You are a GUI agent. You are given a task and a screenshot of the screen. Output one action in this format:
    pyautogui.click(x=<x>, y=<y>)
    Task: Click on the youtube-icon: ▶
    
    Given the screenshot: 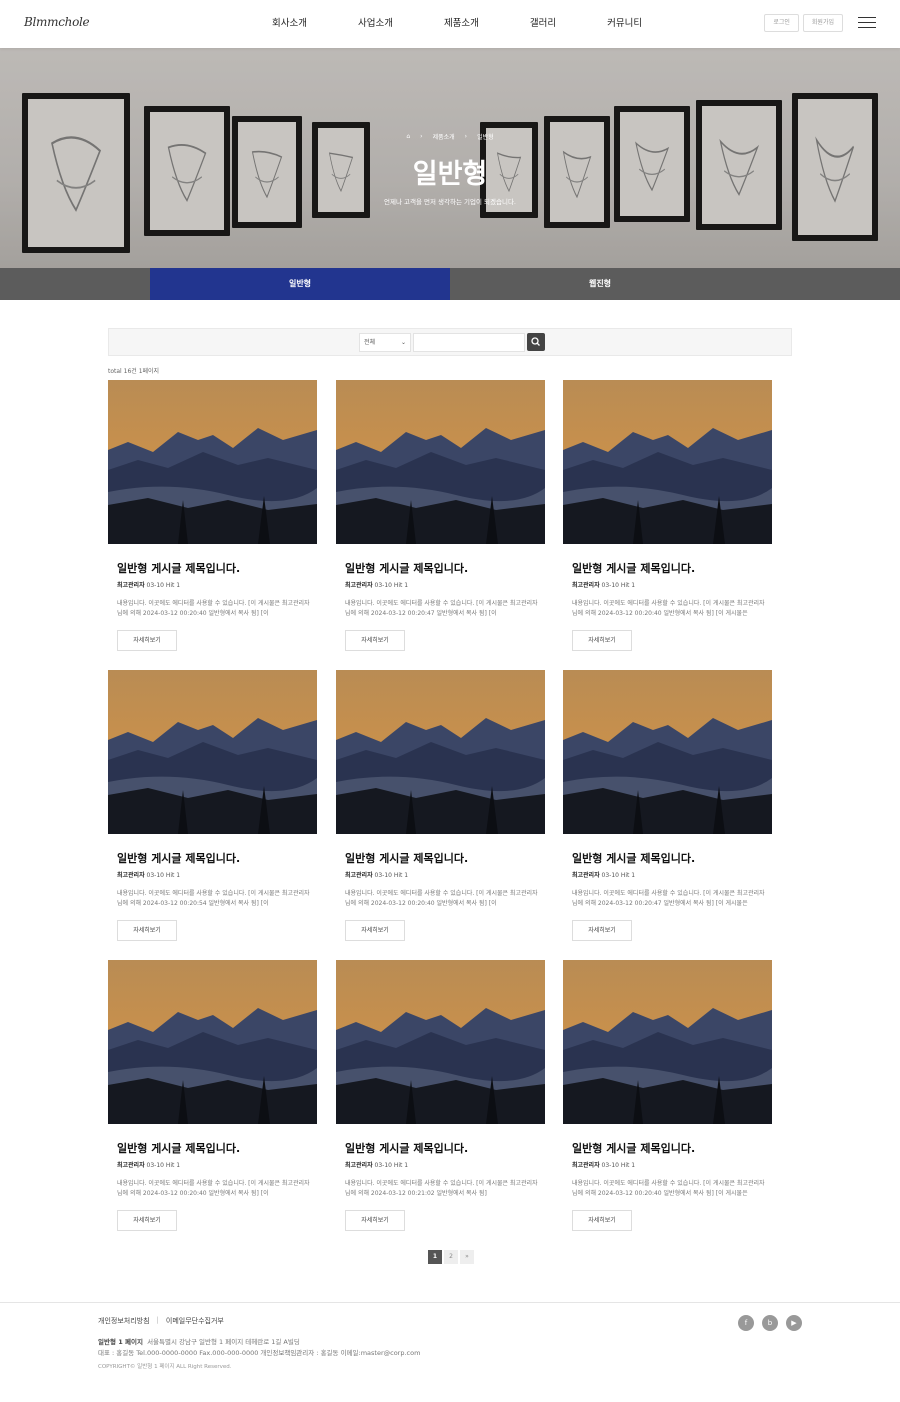 What is the action you would take?
    pyautogui.click(x=794, y=1323)
    